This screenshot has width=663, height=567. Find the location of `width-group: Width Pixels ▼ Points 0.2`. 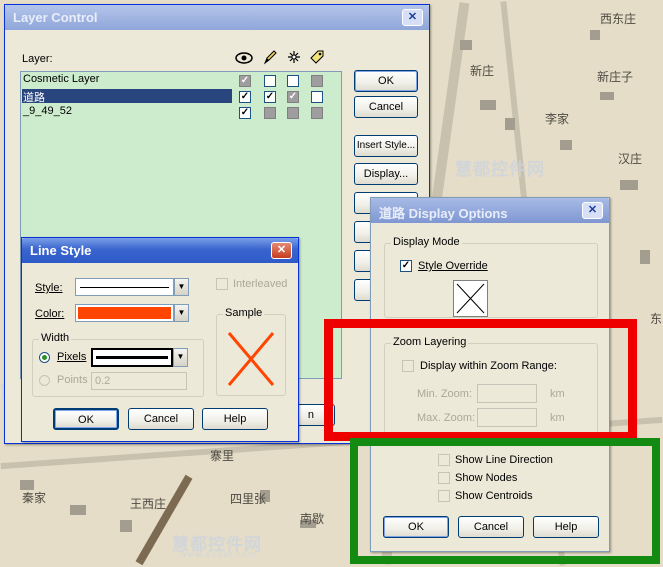

width-group: Width Pixels ▼ Points 0.2 is located at coordinates (118, 364).